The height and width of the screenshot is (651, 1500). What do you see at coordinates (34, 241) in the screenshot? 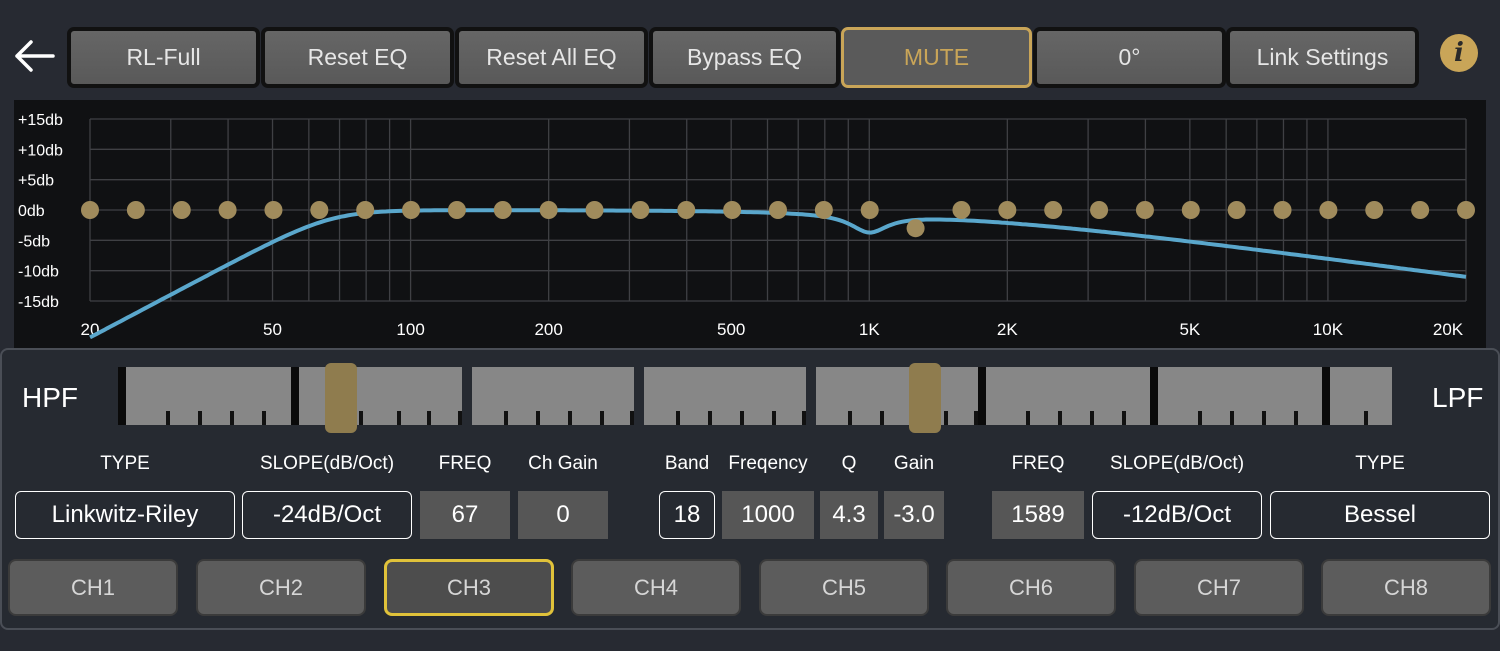
I see `y-tick-label: -5db` at bounding box center [34, 241].